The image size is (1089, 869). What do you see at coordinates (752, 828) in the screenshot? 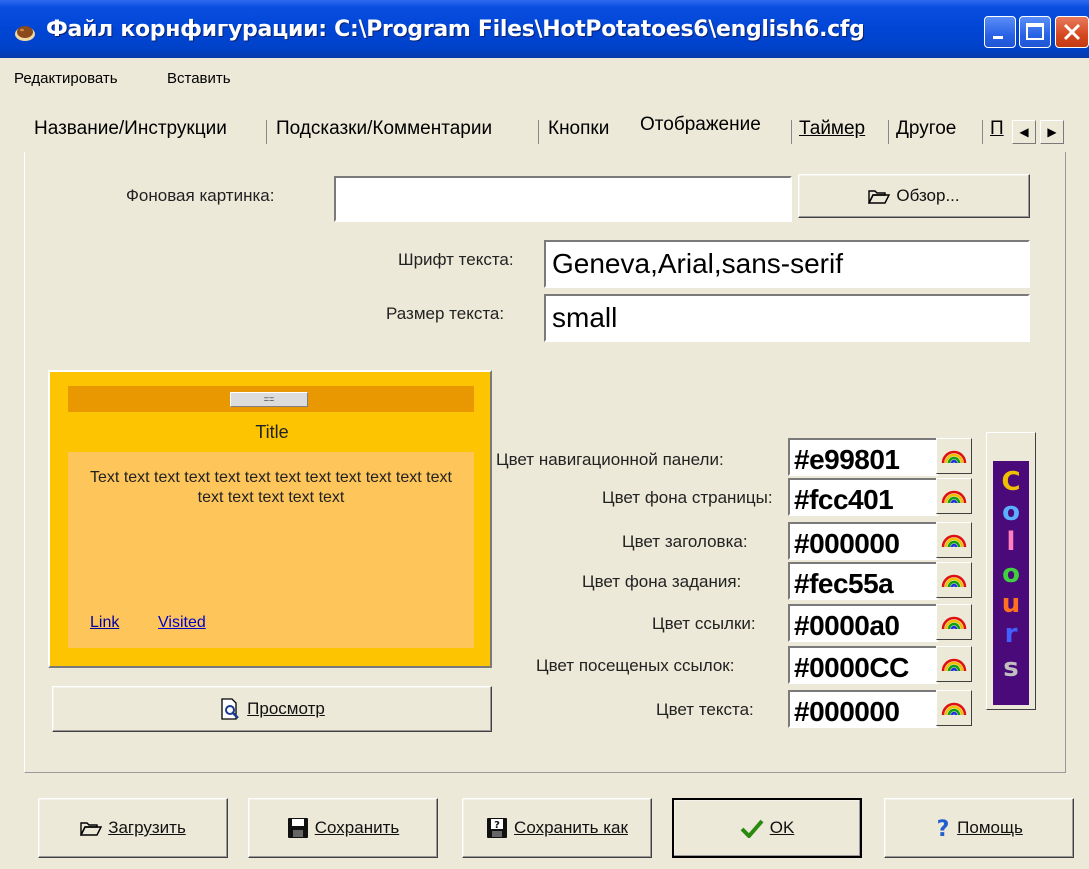
I see `checkmark-icon` at bounding box center [752, 828].